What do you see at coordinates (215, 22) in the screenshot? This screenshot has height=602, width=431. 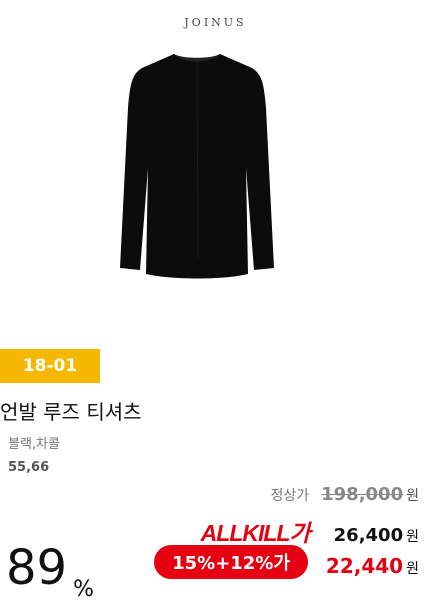 I see `brand-name: JOINUS` at bounding box center [215, 22].